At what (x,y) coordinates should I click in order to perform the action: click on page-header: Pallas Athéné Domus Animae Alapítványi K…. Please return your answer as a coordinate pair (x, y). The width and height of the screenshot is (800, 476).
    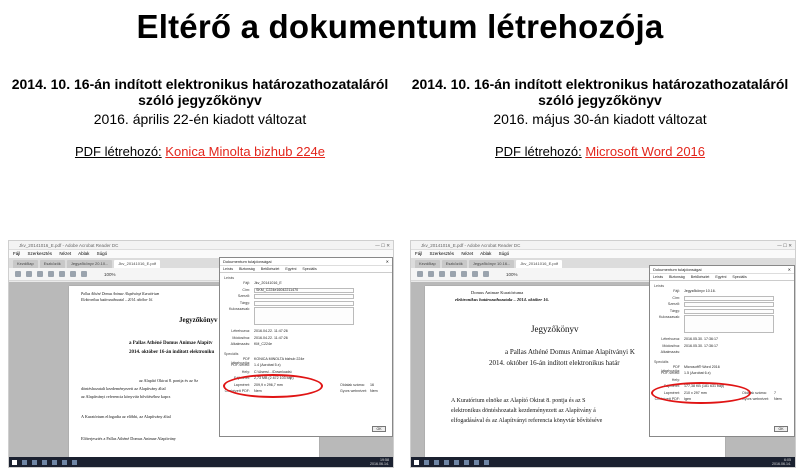
    Looking at the image, I should click on (120, 294).